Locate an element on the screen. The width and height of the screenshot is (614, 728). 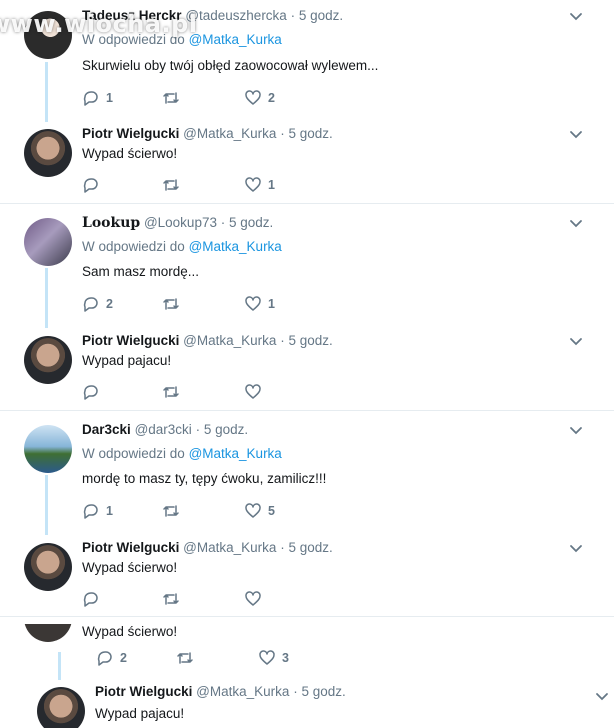
tweet-actions: 1 2 is located at coordinates (232, 98).